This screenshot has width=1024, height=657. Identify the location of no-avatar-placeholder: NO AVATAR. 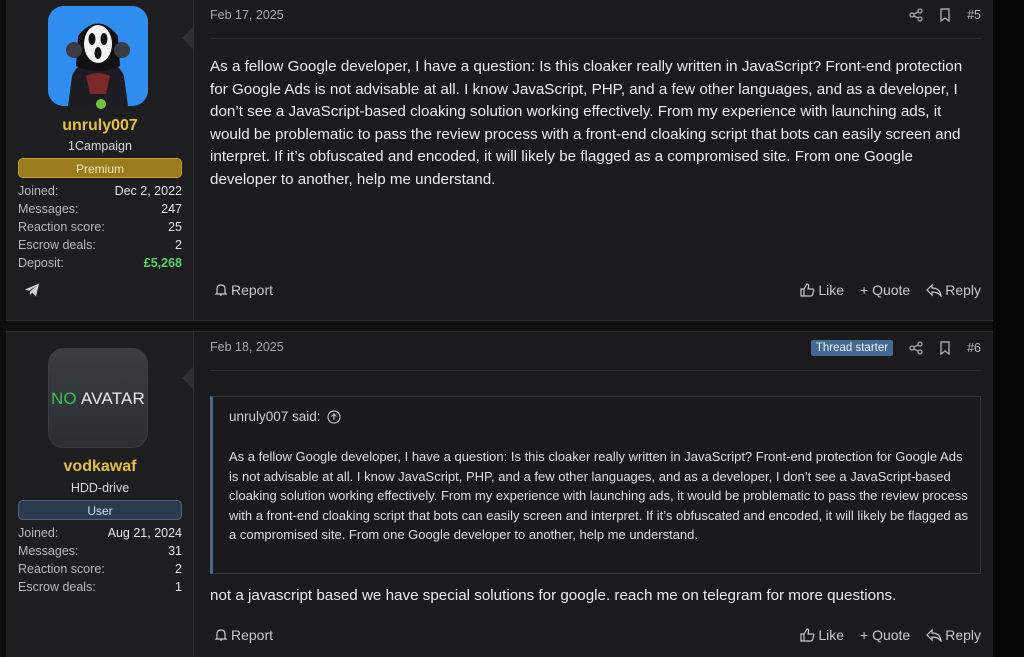
(98, 399).